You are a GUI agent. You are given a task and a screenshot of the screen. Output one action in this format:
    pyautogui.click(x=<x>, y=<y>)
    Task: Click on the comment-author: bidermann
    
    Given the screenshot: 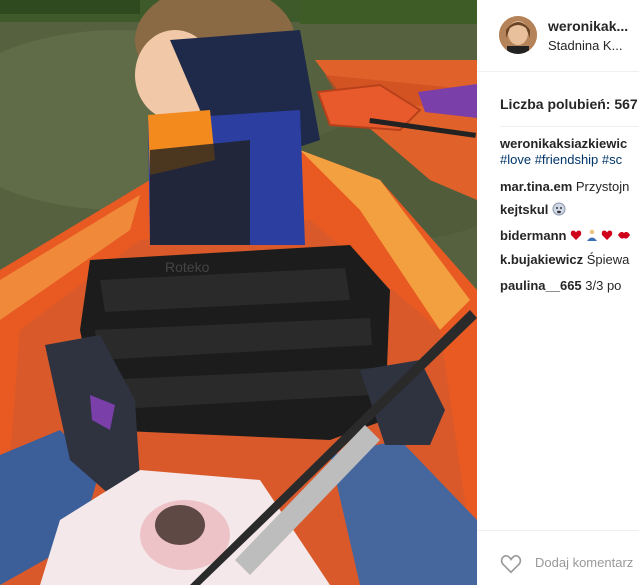 What is the action you would take?
    pyautogui.click(x=533, y=235)
    